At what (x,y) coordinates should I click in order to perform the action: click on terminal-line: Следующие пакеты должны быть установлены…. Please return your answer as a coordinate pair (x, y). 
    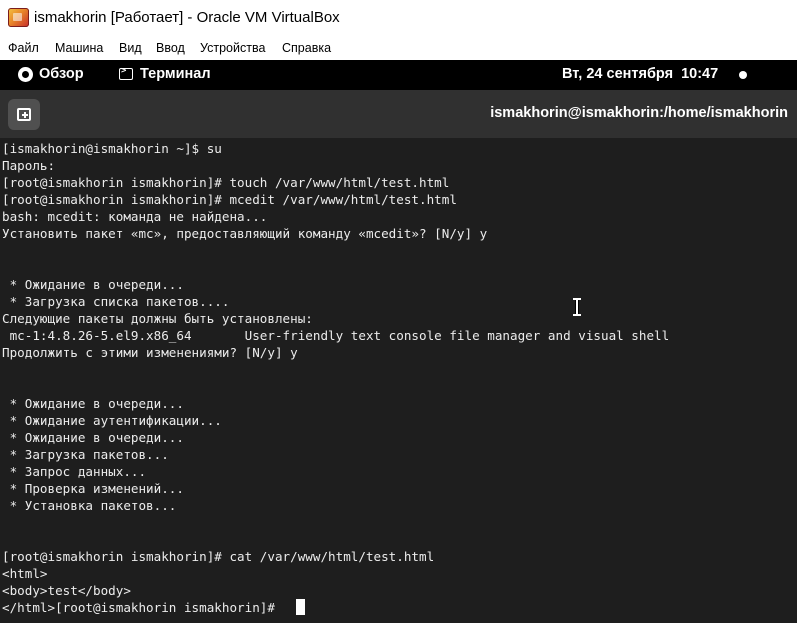
    Looking at the image, I should click on (157, 318).